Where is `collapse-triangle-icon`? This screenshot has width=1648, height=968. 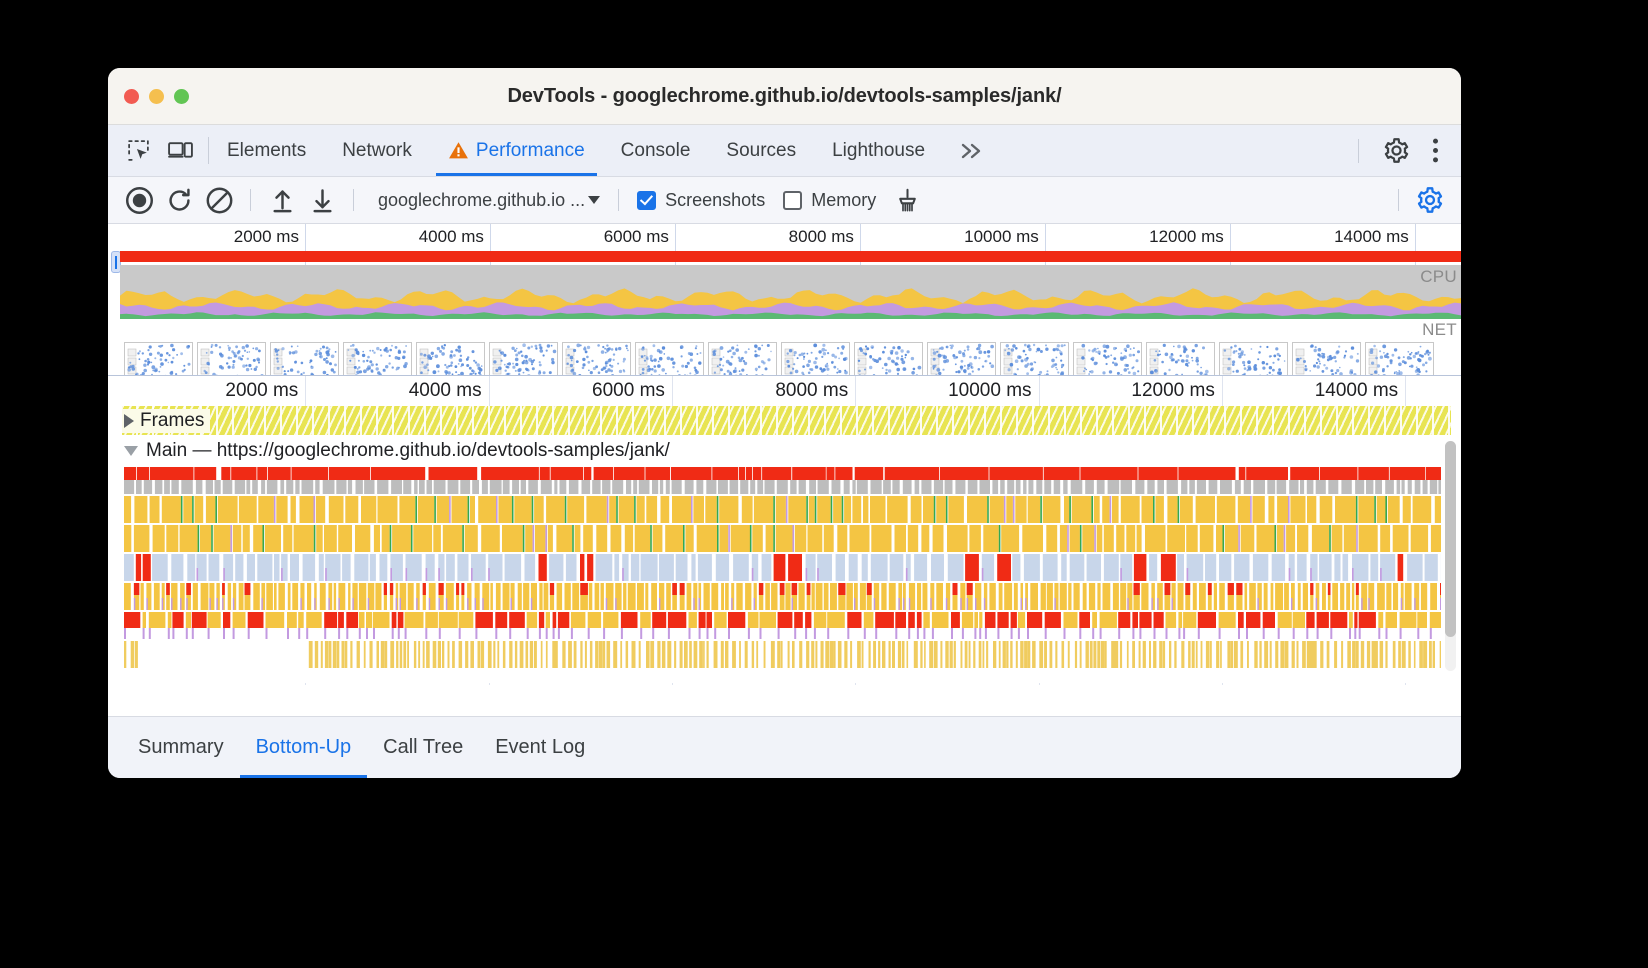 collapse-triangle-icon is located at coordinates (131, 451).